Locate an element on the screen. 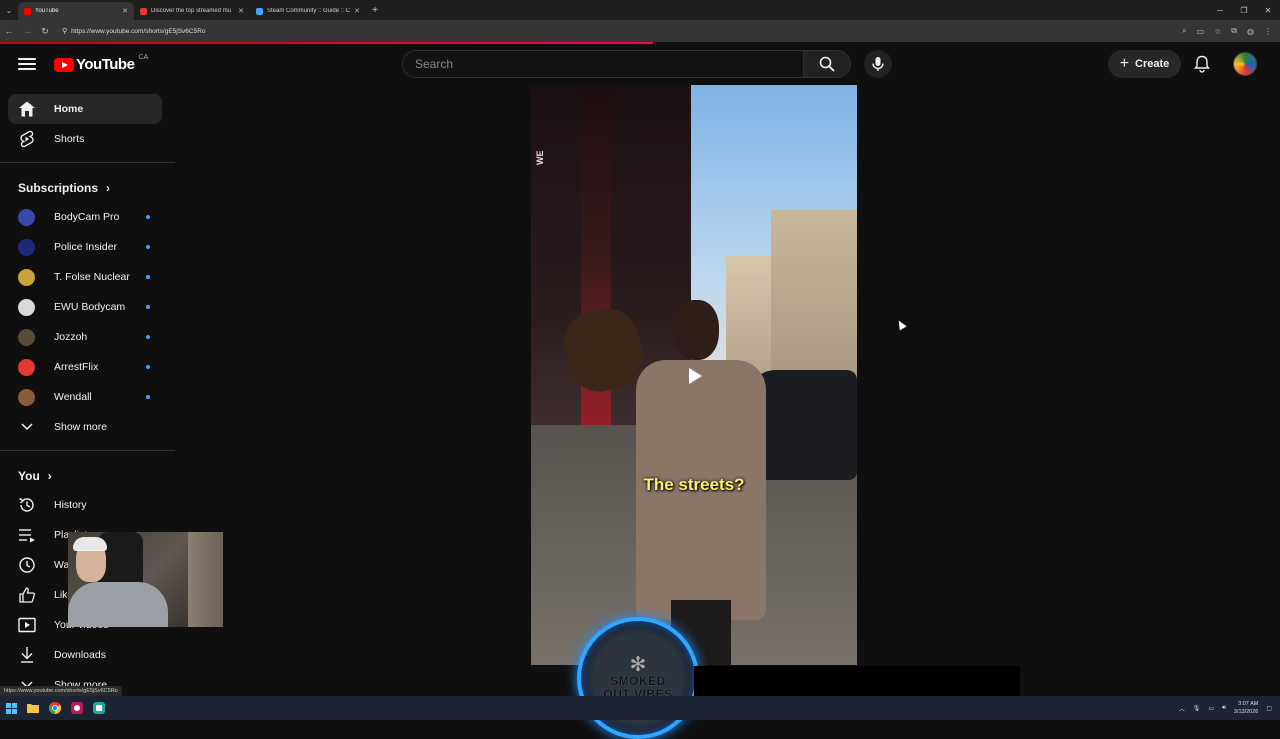 The height and width of the screenshot is (739, 1280). leaf-icon: ✻ is located at coordinates (638, 665).